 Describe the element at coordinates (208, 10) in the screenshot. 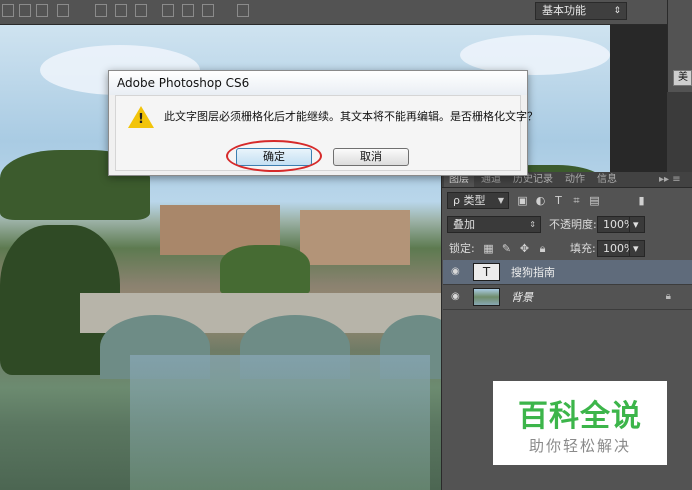

I see `distribute-right-icon` at that location.